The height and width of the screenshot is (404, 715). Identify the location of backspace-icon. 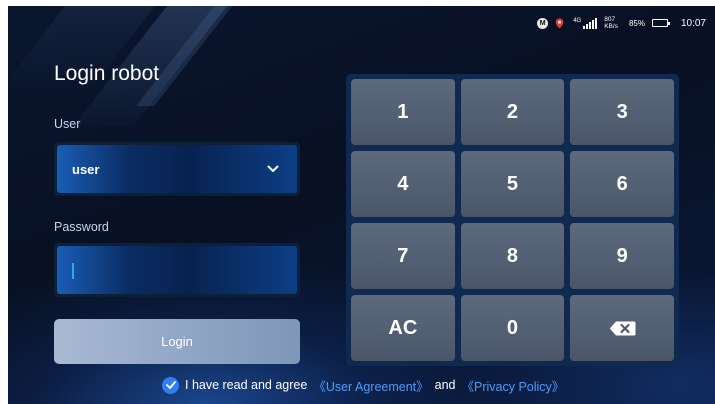
(622, 328).